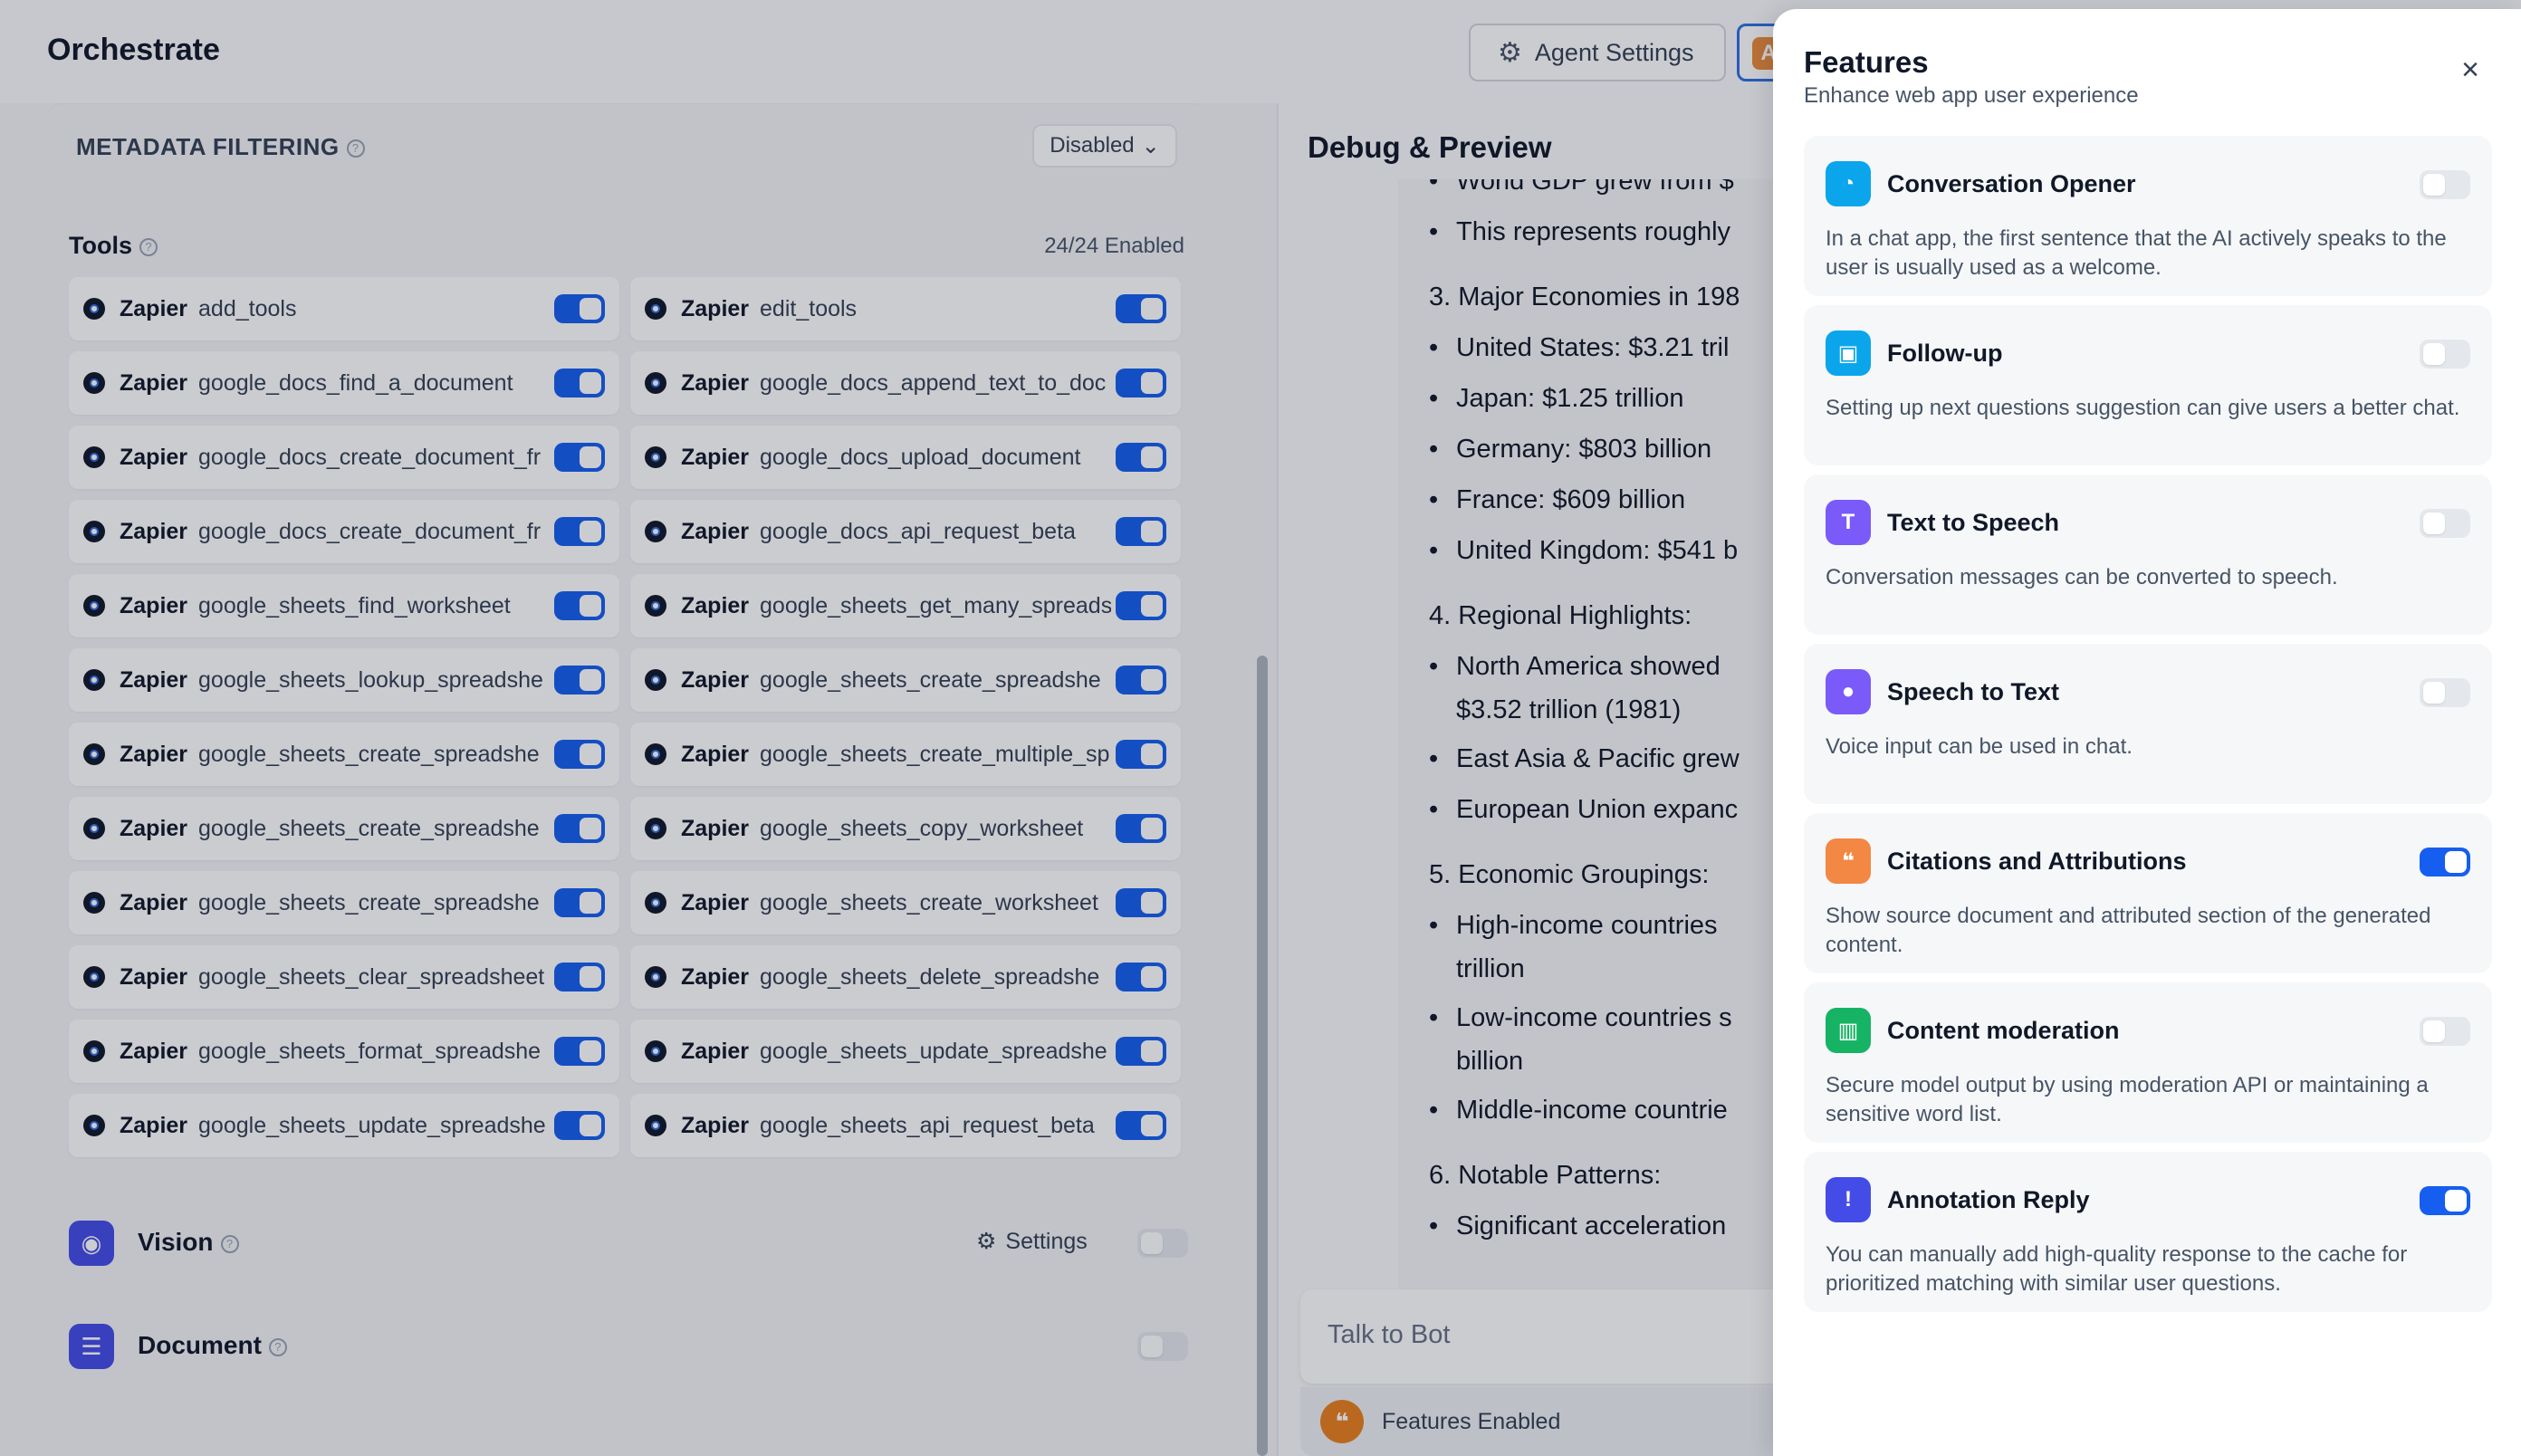 The image size is (2521, 1456). Describe the element at coordinates (1867, 62) in the screenshot. I see `features-title: Features` at that location.